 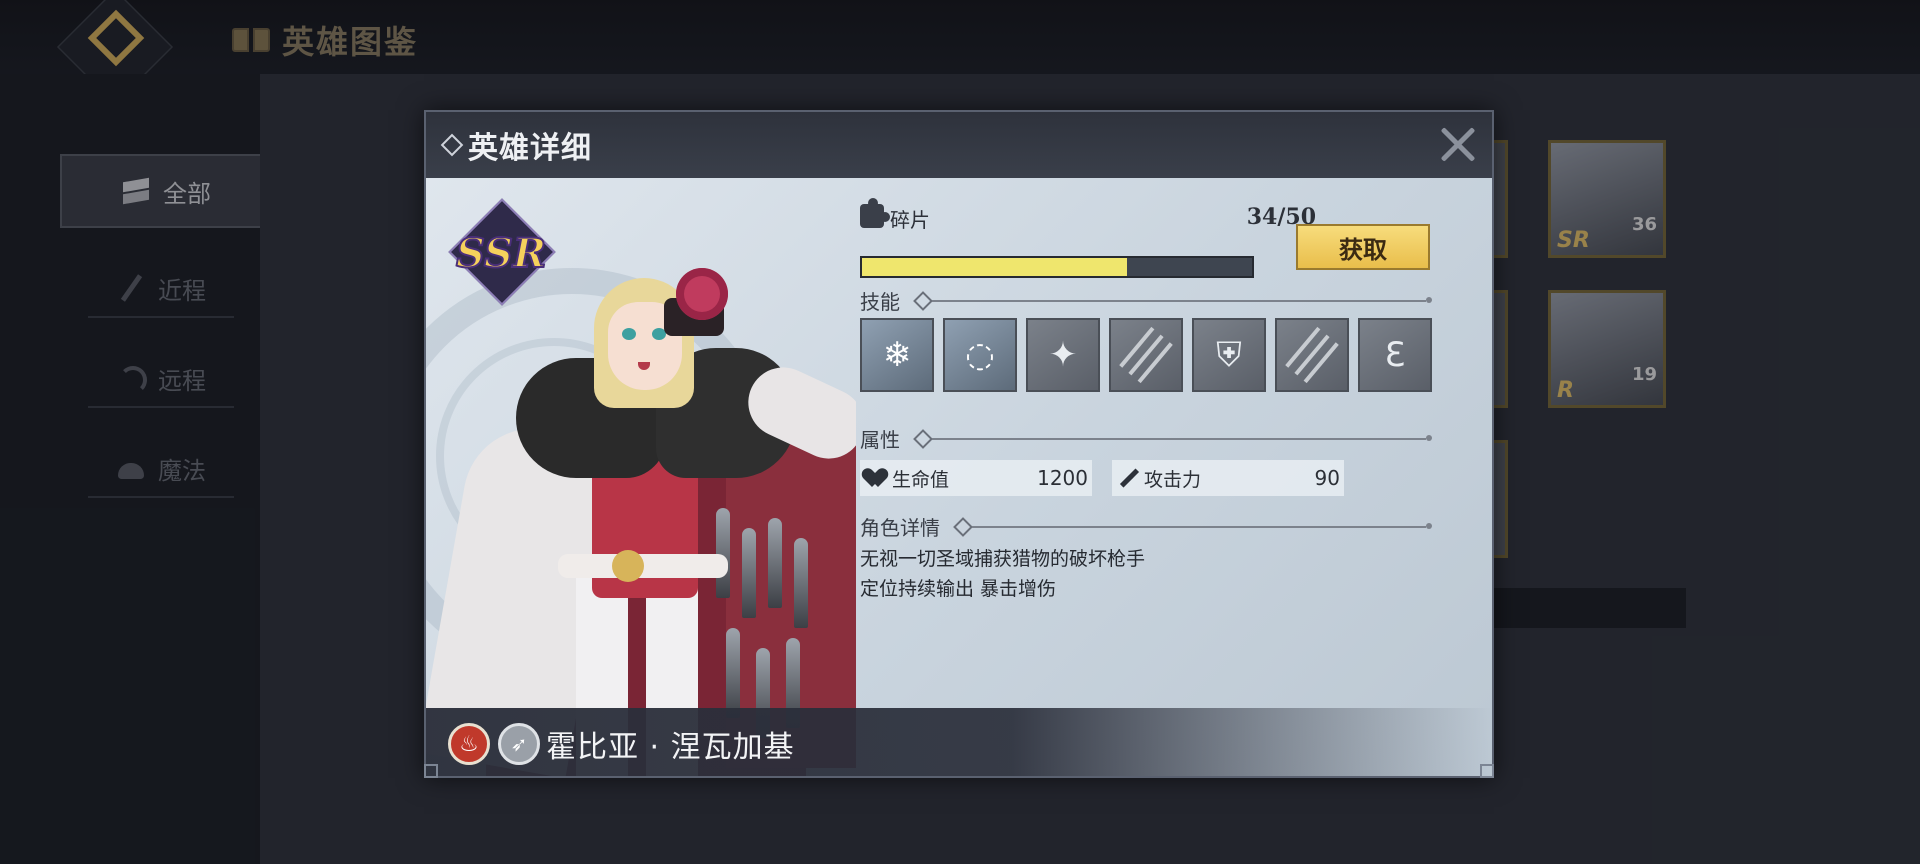 I want to click on bow-icon: ➶, so click(x=519, y=744).